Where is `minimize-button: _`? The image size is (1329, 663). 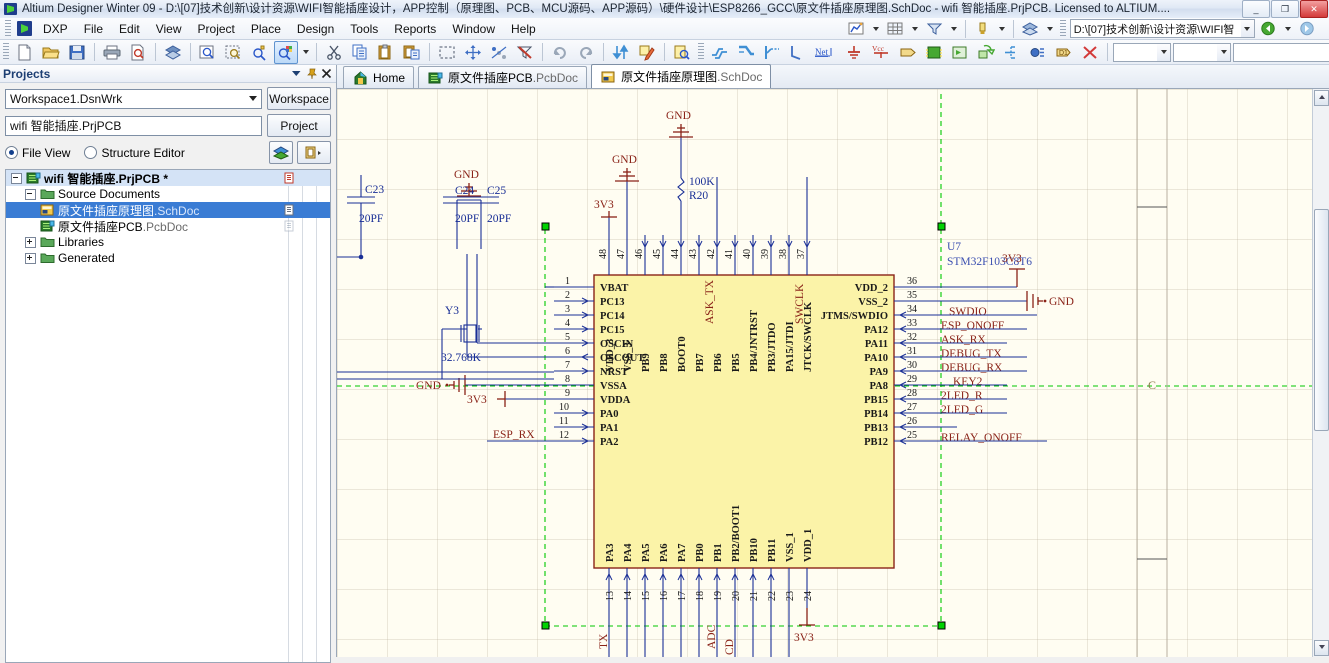 minimize-button: _ is located at coordinates (1256, 9).